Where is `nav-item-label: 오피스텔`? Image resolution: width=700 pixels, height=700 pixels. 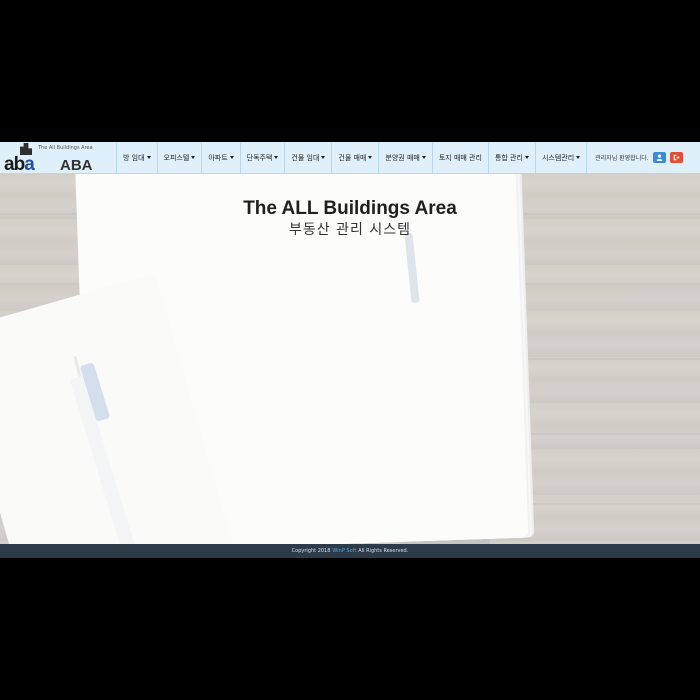 nav-item-label: 오피스텔 is located at coordinates (176, 157).